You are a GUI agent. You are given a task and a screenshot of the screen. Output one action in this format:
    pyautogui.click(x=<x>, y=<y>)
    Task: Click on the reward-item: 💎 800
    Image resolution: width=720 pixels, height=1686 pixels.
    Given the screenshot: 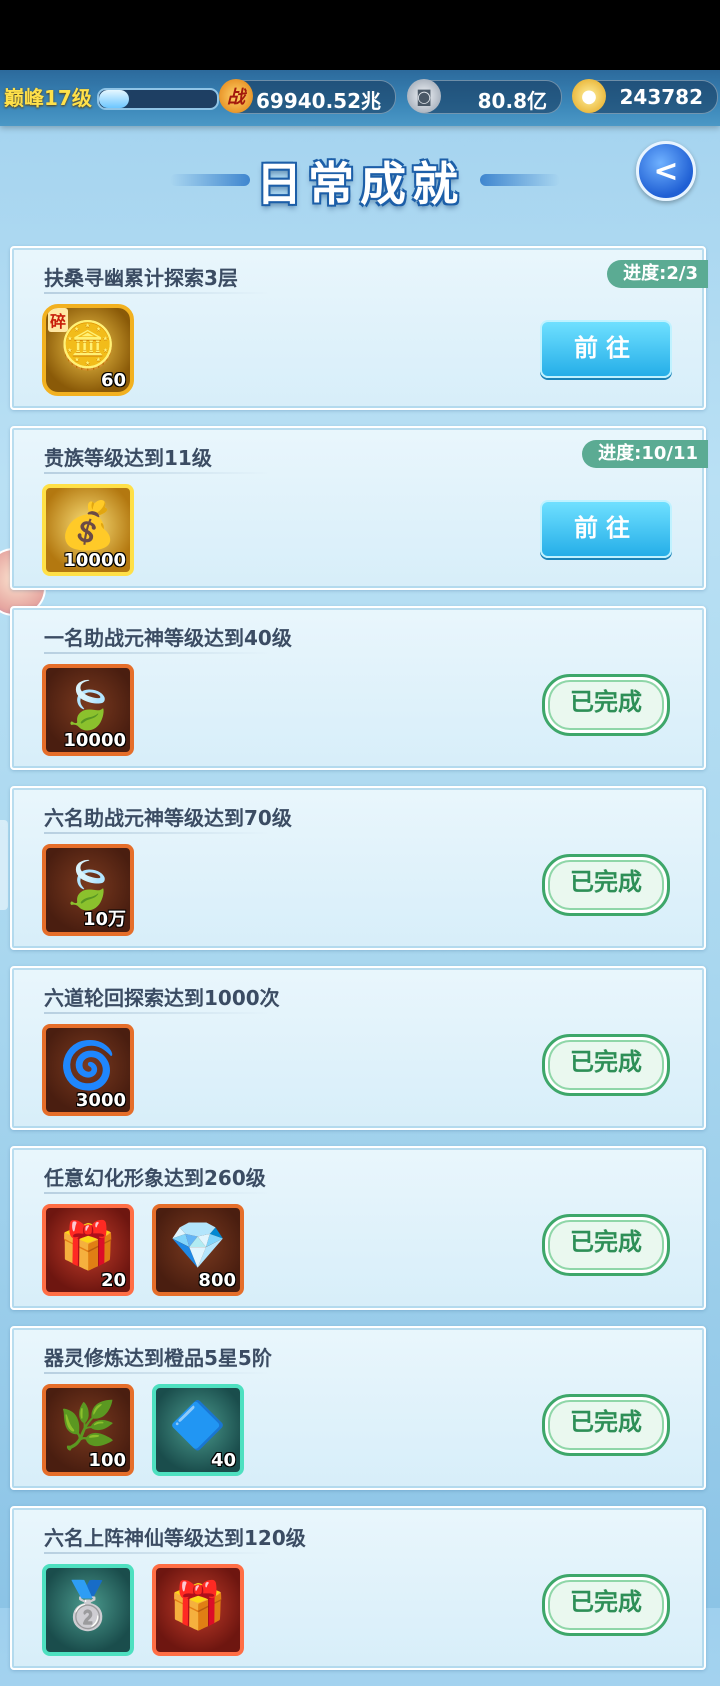 What is the action you would take?
    pyautogui.click(x=198, y=1250)
    